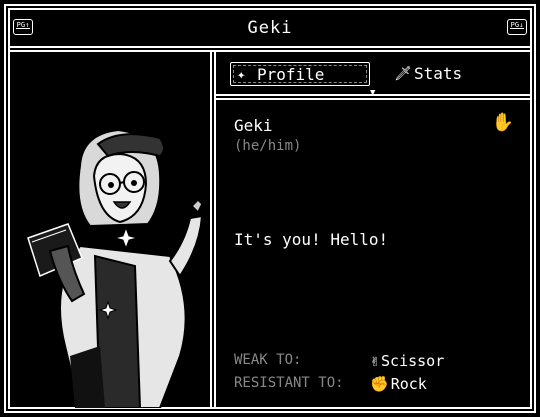  What do you see at coordinates (502, 122) in the screenshot?
I see `paper-hand-icon: ✋` at bounding box center [502, 122].